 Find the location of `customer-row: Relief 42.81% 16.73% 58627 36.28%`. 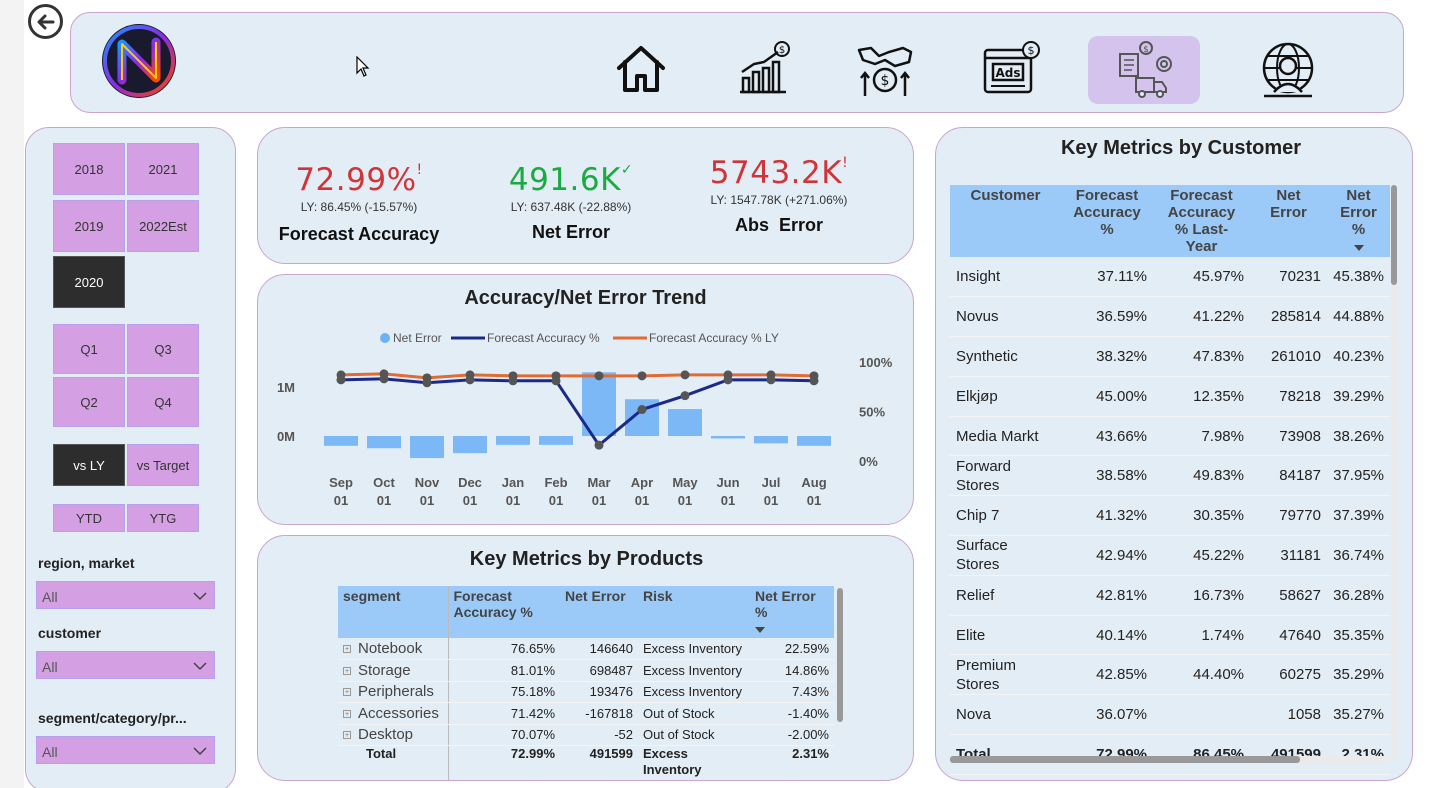

customer-row: Relief 42.81% 16.73% 58627 36.28% is located at coordinates (1170, 595).